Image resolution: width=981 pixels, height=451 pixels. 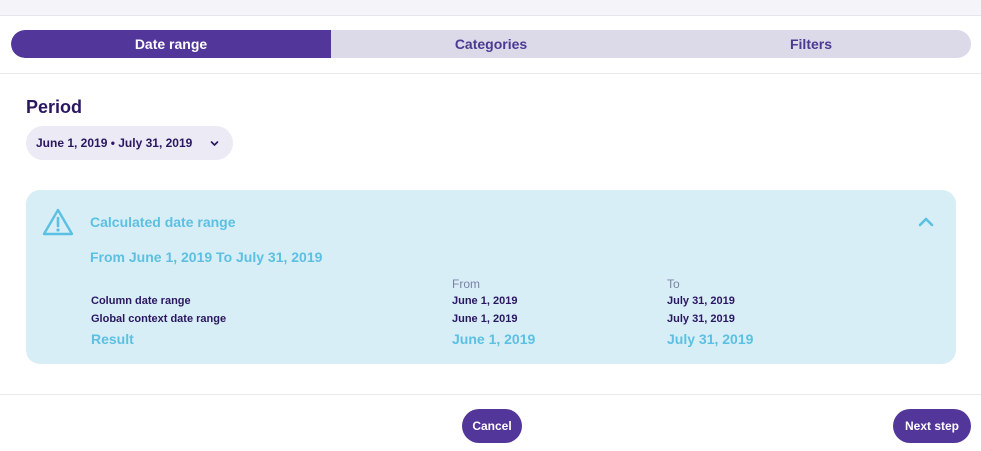 I want to click on result-label: Result, so click(x=112, y=339).